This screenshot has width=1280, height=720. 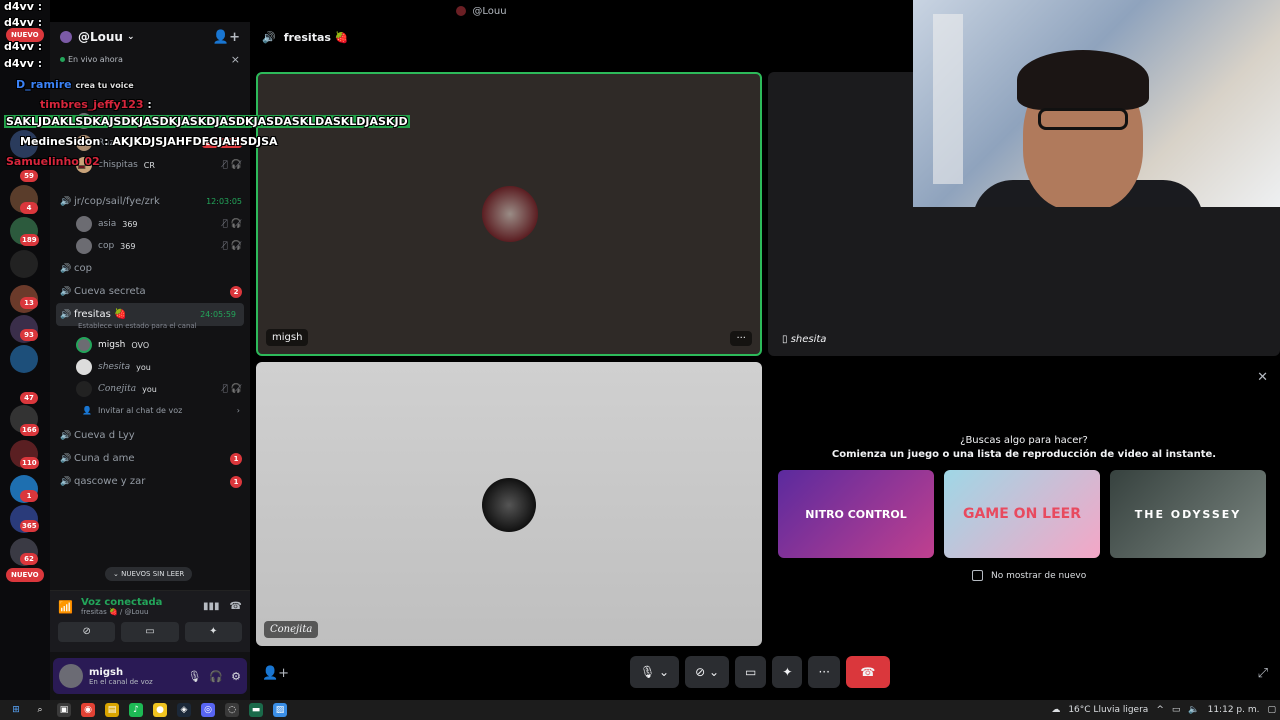 I want to click on activity-card: GAME ON LEER, so click(x=1022, y=514).